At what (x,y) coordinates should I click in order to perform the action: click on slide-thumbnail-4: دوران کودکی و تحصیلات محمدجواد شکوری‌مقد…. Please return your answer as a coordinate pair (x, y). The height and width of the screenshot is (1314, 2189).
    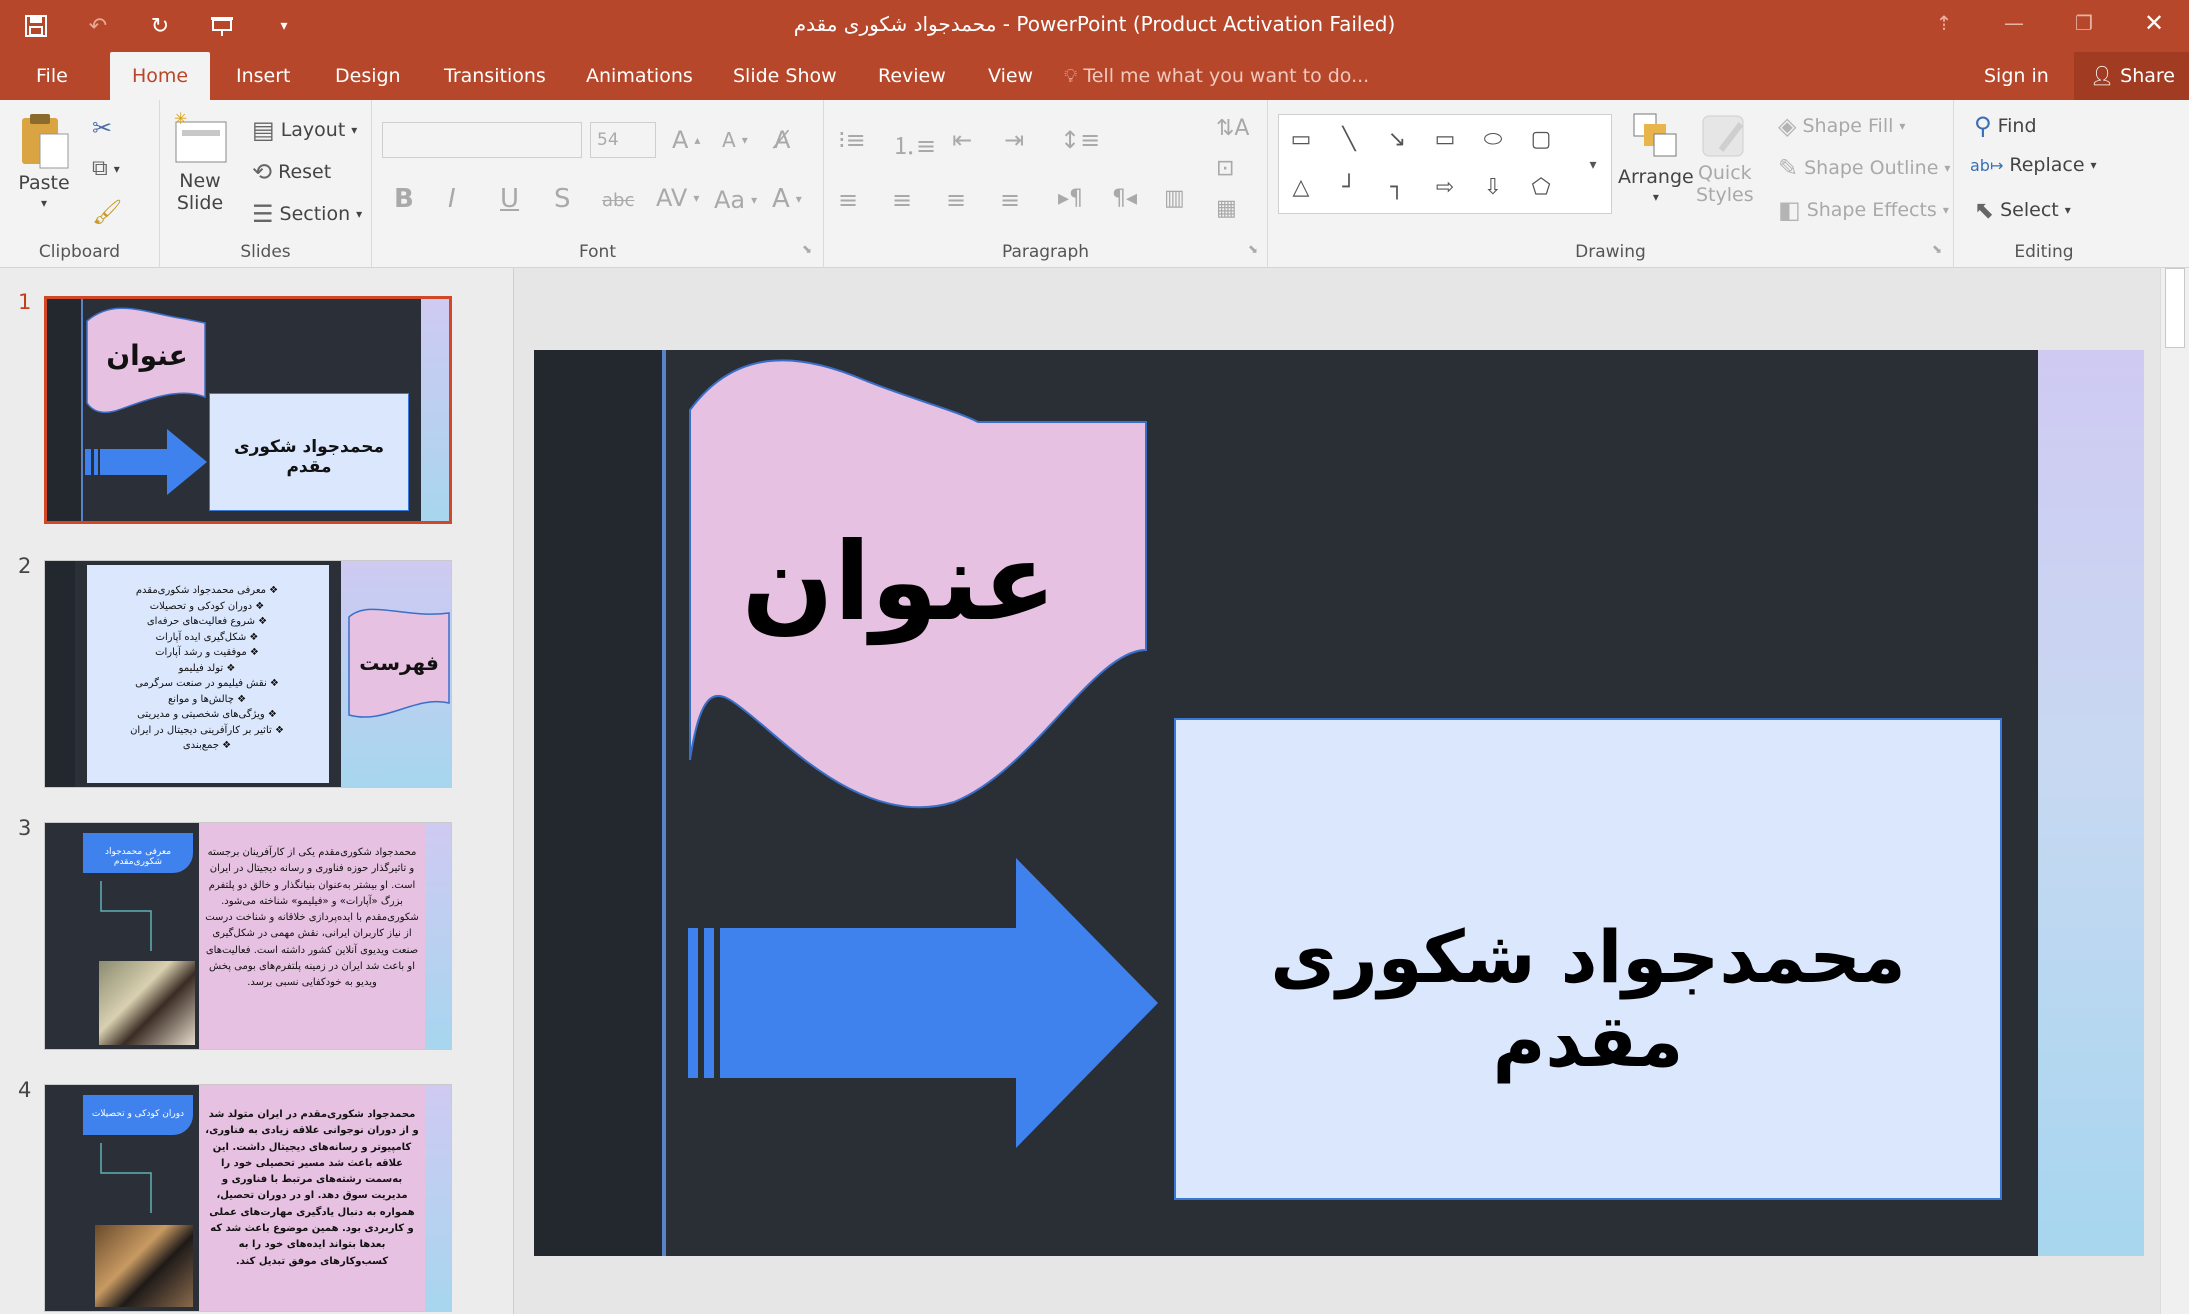
    Looking at the image, I should click on (248, 1198).